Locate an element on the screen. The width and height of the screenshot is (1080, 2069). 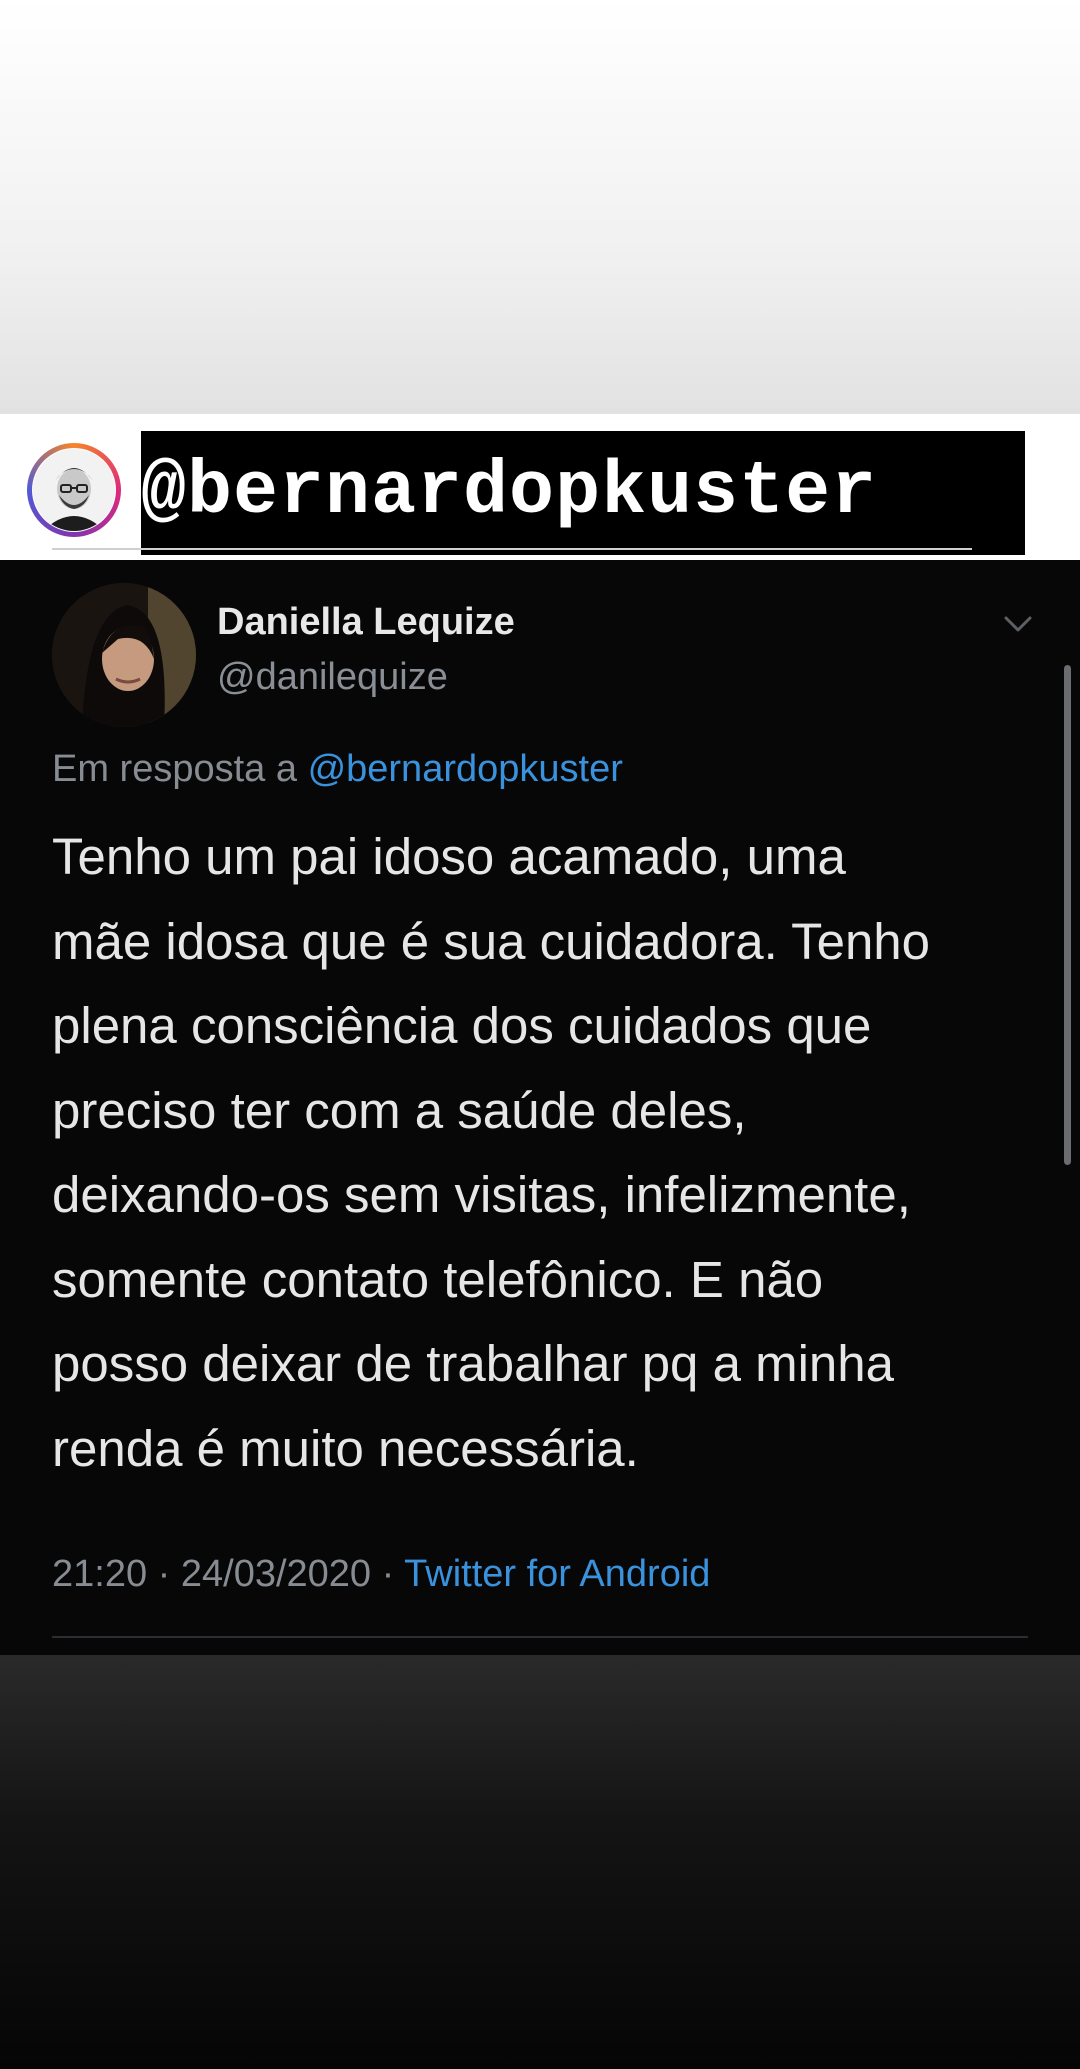
tweet-body-line: plena consciência dos cuidados que is located at coordinates (462, 1025).